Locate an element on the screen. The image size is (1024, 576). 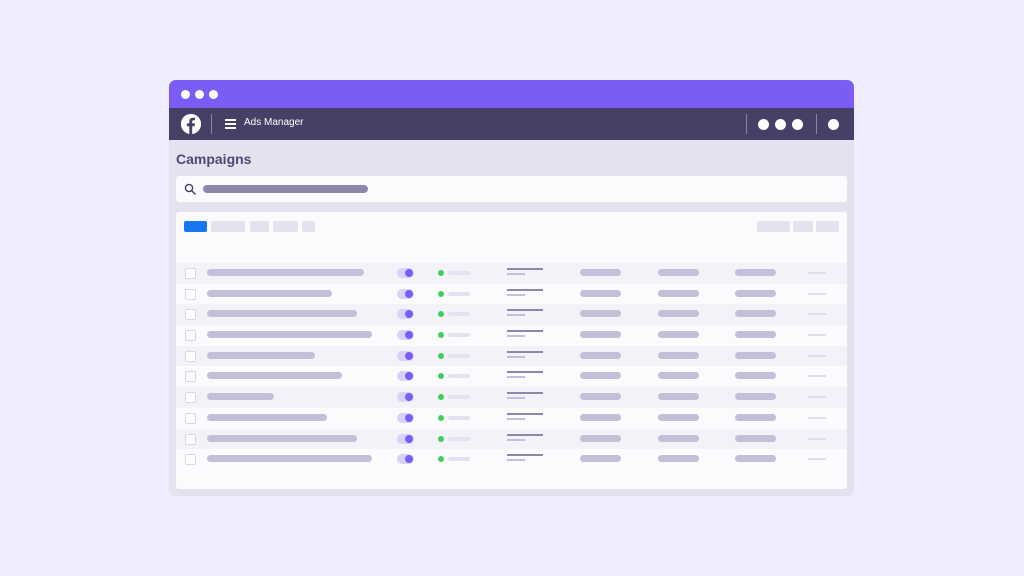
nav-action-2-icon is located at coordinates (780, 124).